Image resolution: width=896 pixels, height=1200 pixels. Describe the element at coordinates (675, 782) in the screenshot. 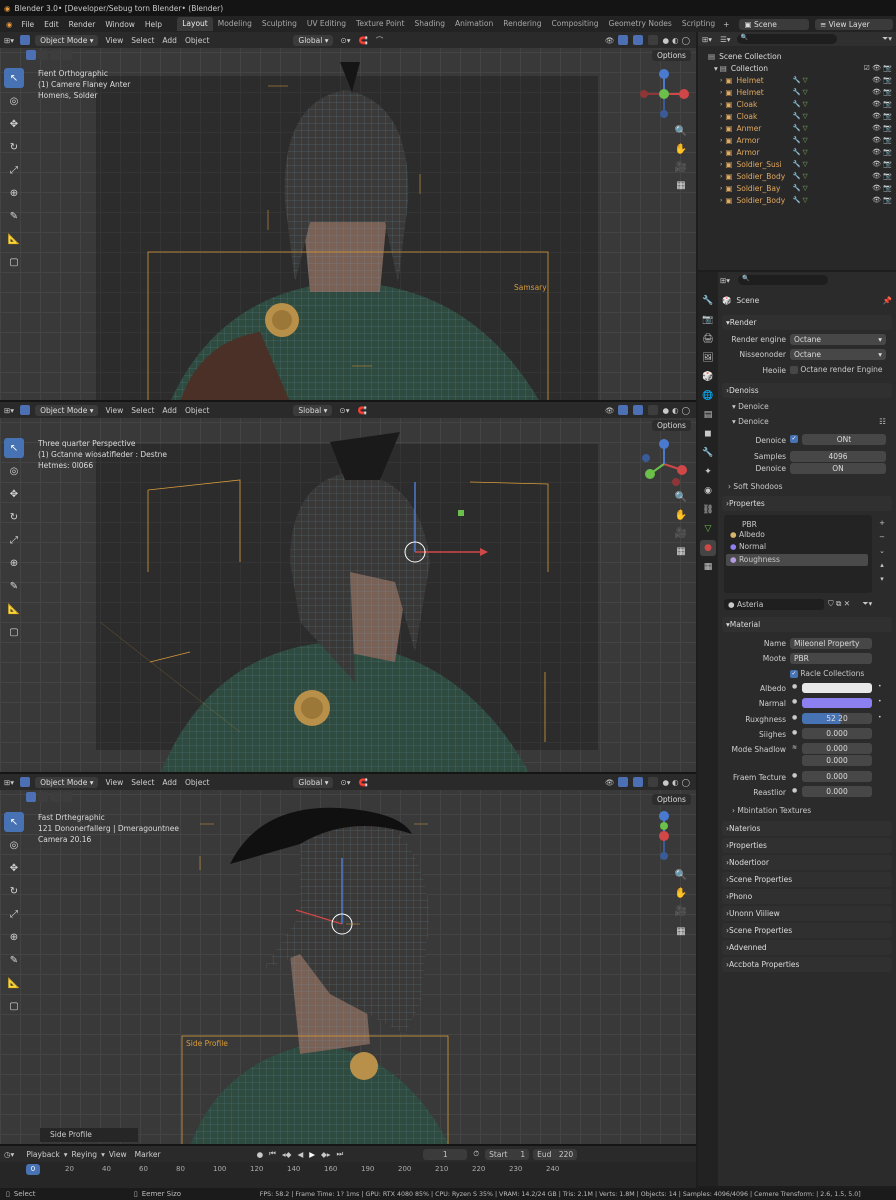

I see `shading-material-icon: ◐` at that location.